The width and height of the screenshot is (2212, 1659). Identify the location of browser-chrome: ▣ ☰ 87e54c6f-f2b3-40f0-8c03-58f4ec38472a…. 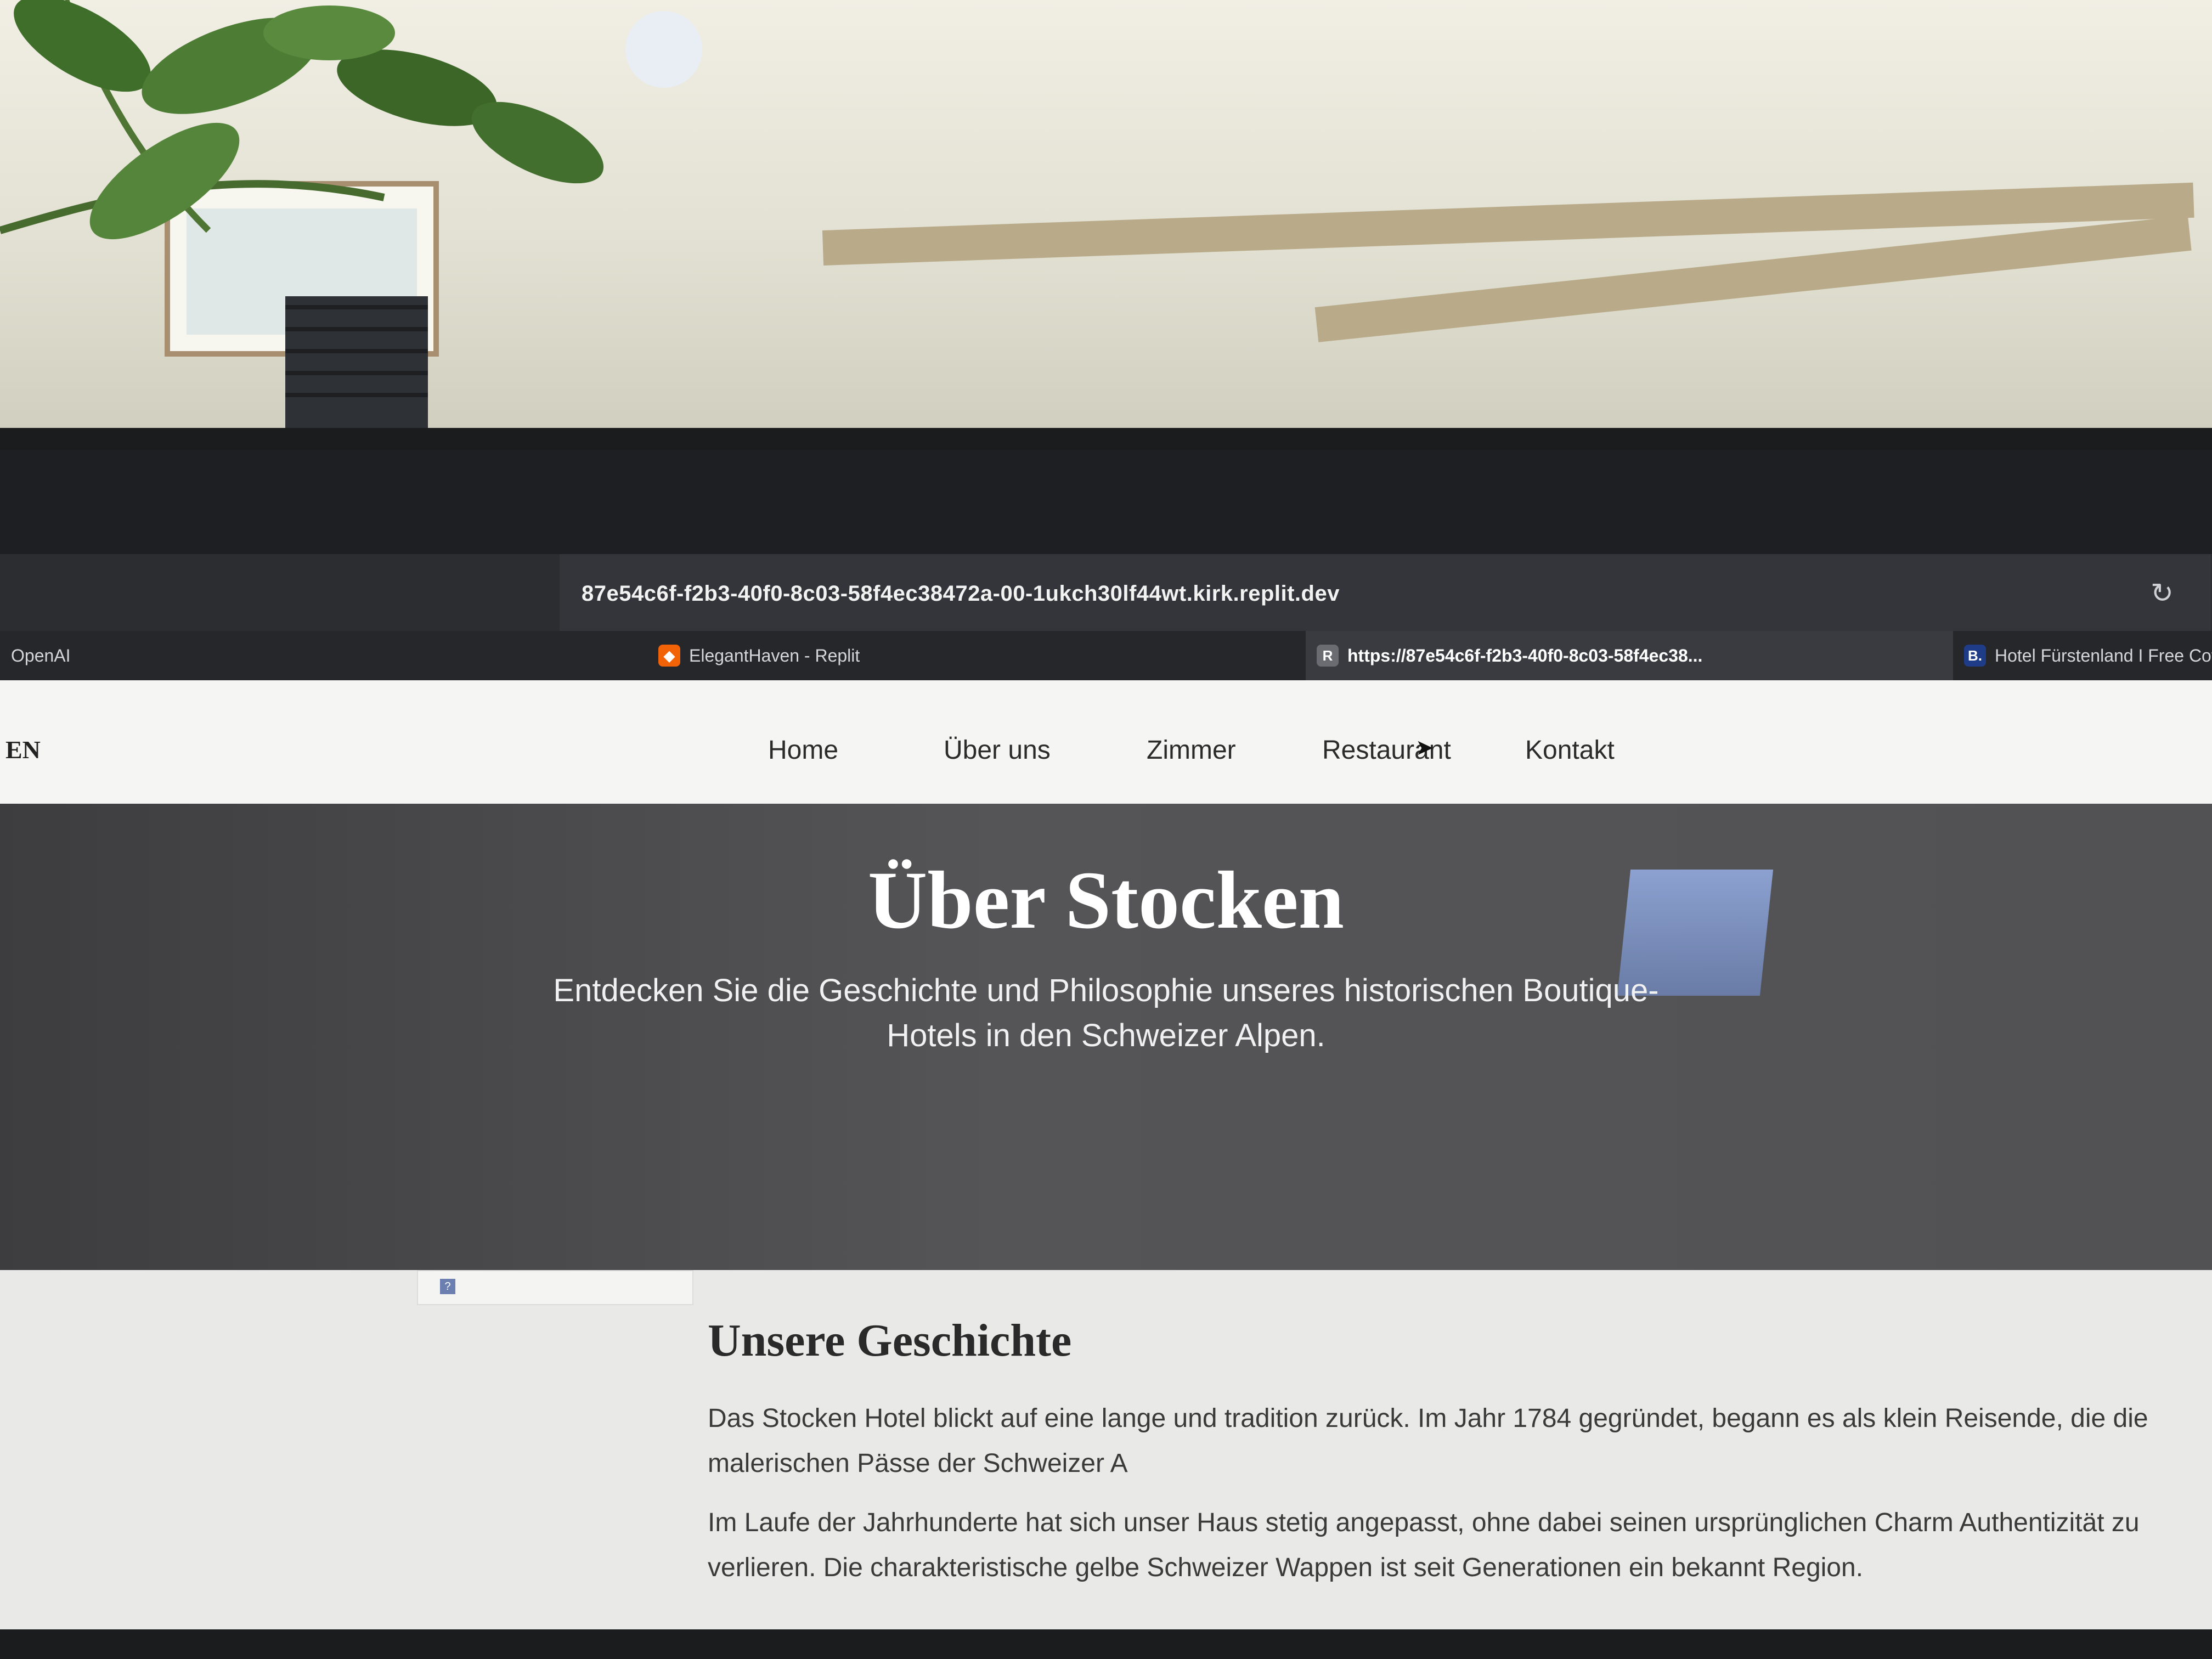
(1106, 565).